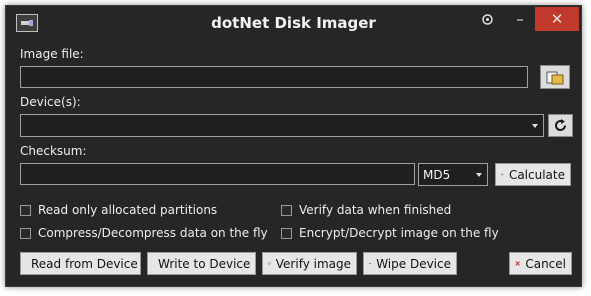 The width and height of the screenshot is (591, 296). I want to click on image-file-input, so click(274, 77).